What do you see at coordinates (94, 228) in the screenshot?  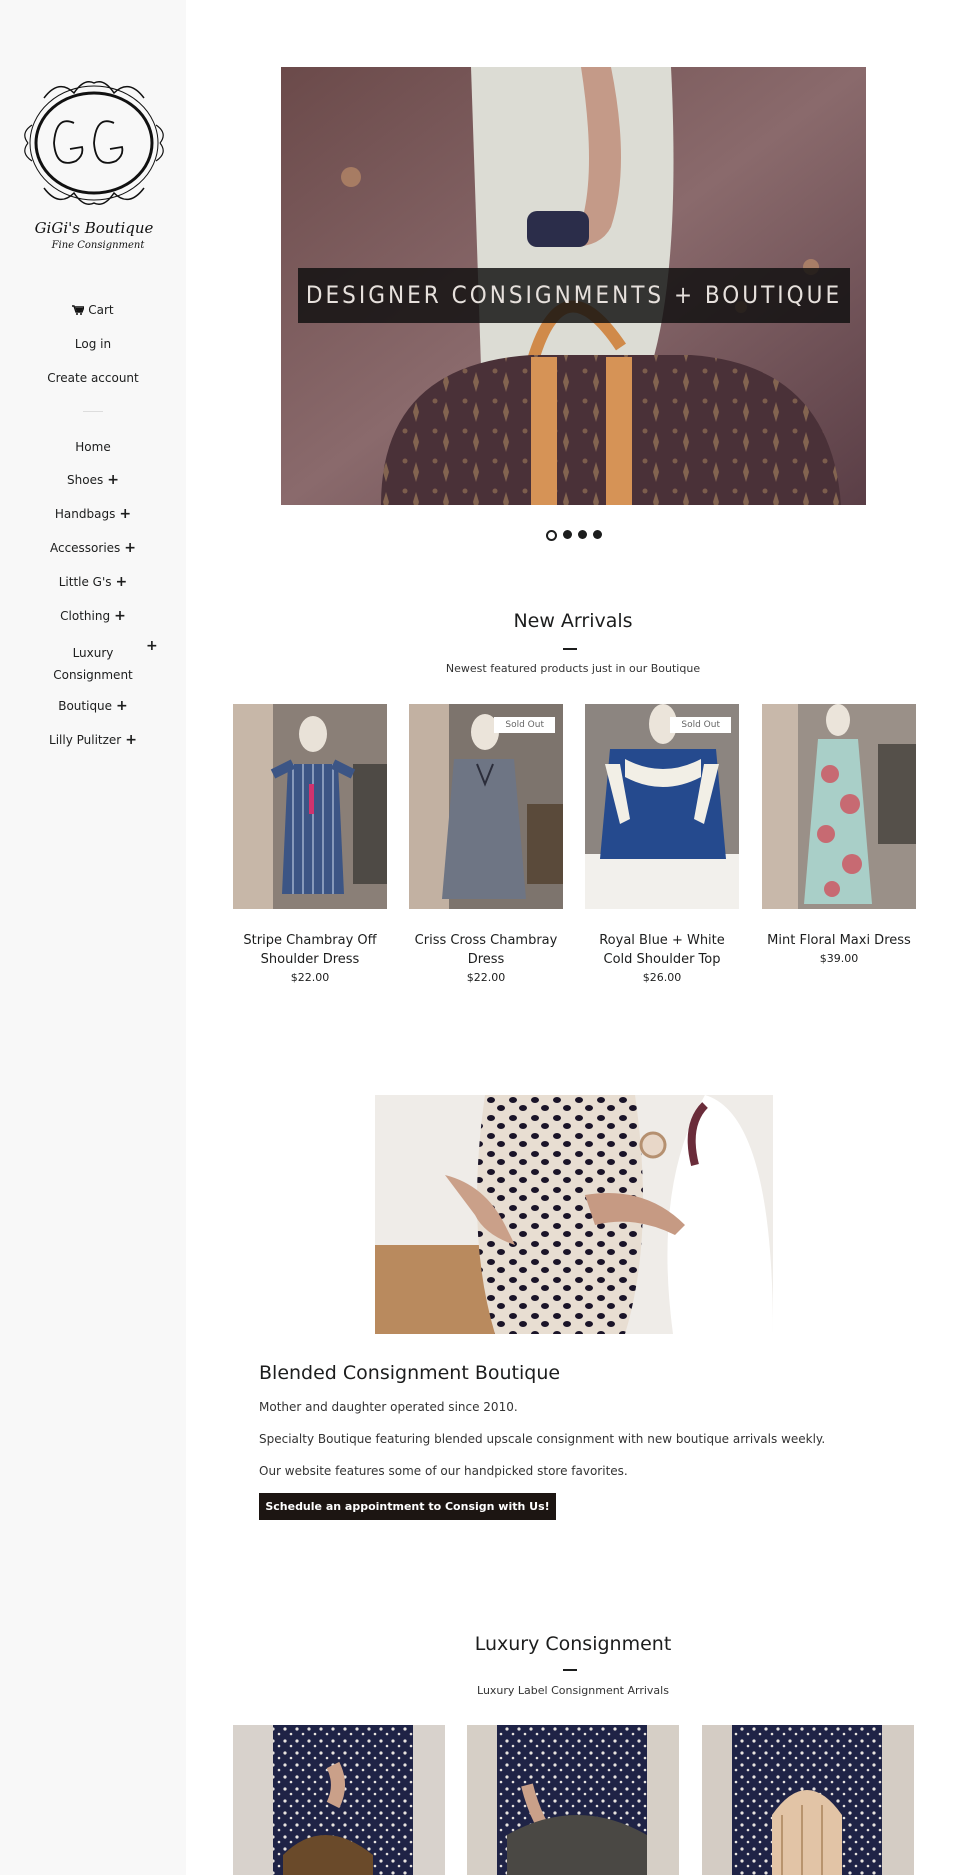 I see `svg-text: GiGi's Boutique` at bounding box center [94, 228].